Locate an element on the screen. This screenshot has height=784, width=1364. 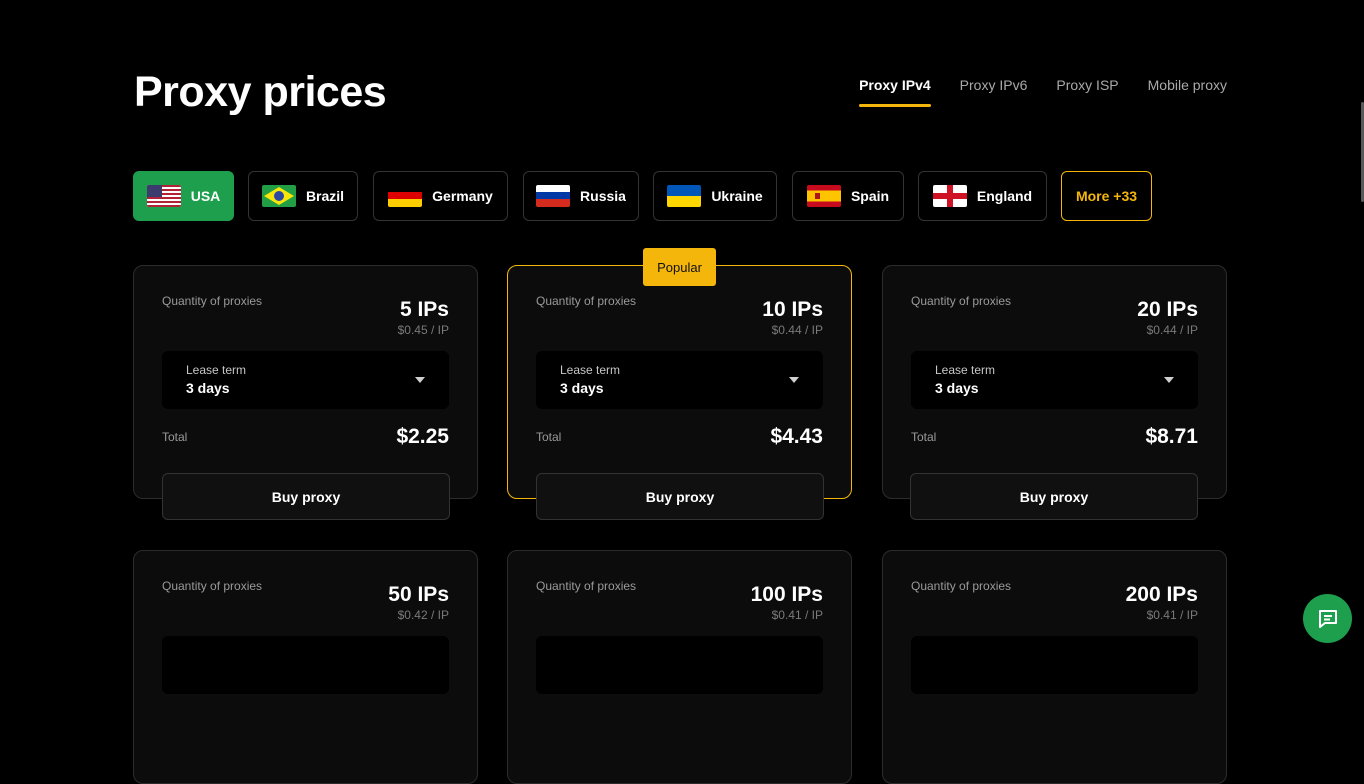
tab-mobile-proxy: Mobile proxy is located at coordinates (1187, 91).